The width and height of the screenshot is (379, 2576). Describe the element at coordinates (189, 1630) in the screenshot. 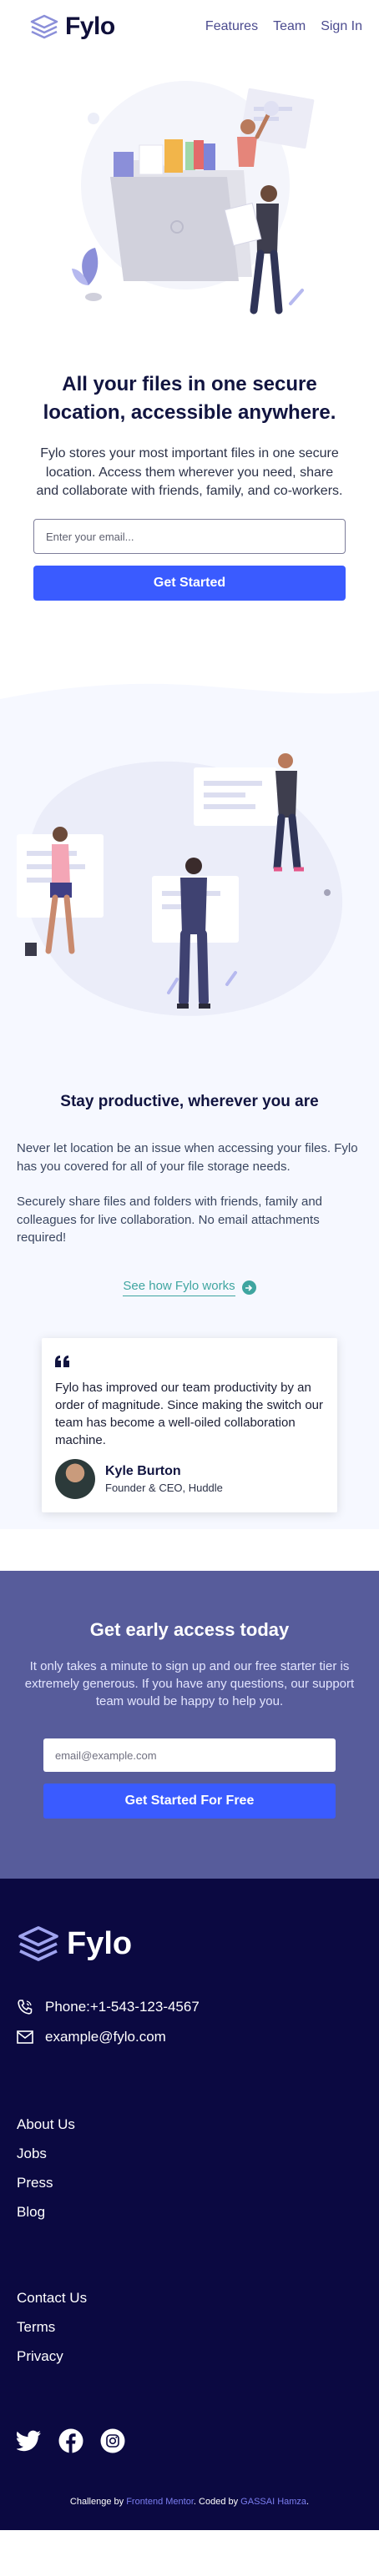

I see `early-access-title: Get early access today` at that location.